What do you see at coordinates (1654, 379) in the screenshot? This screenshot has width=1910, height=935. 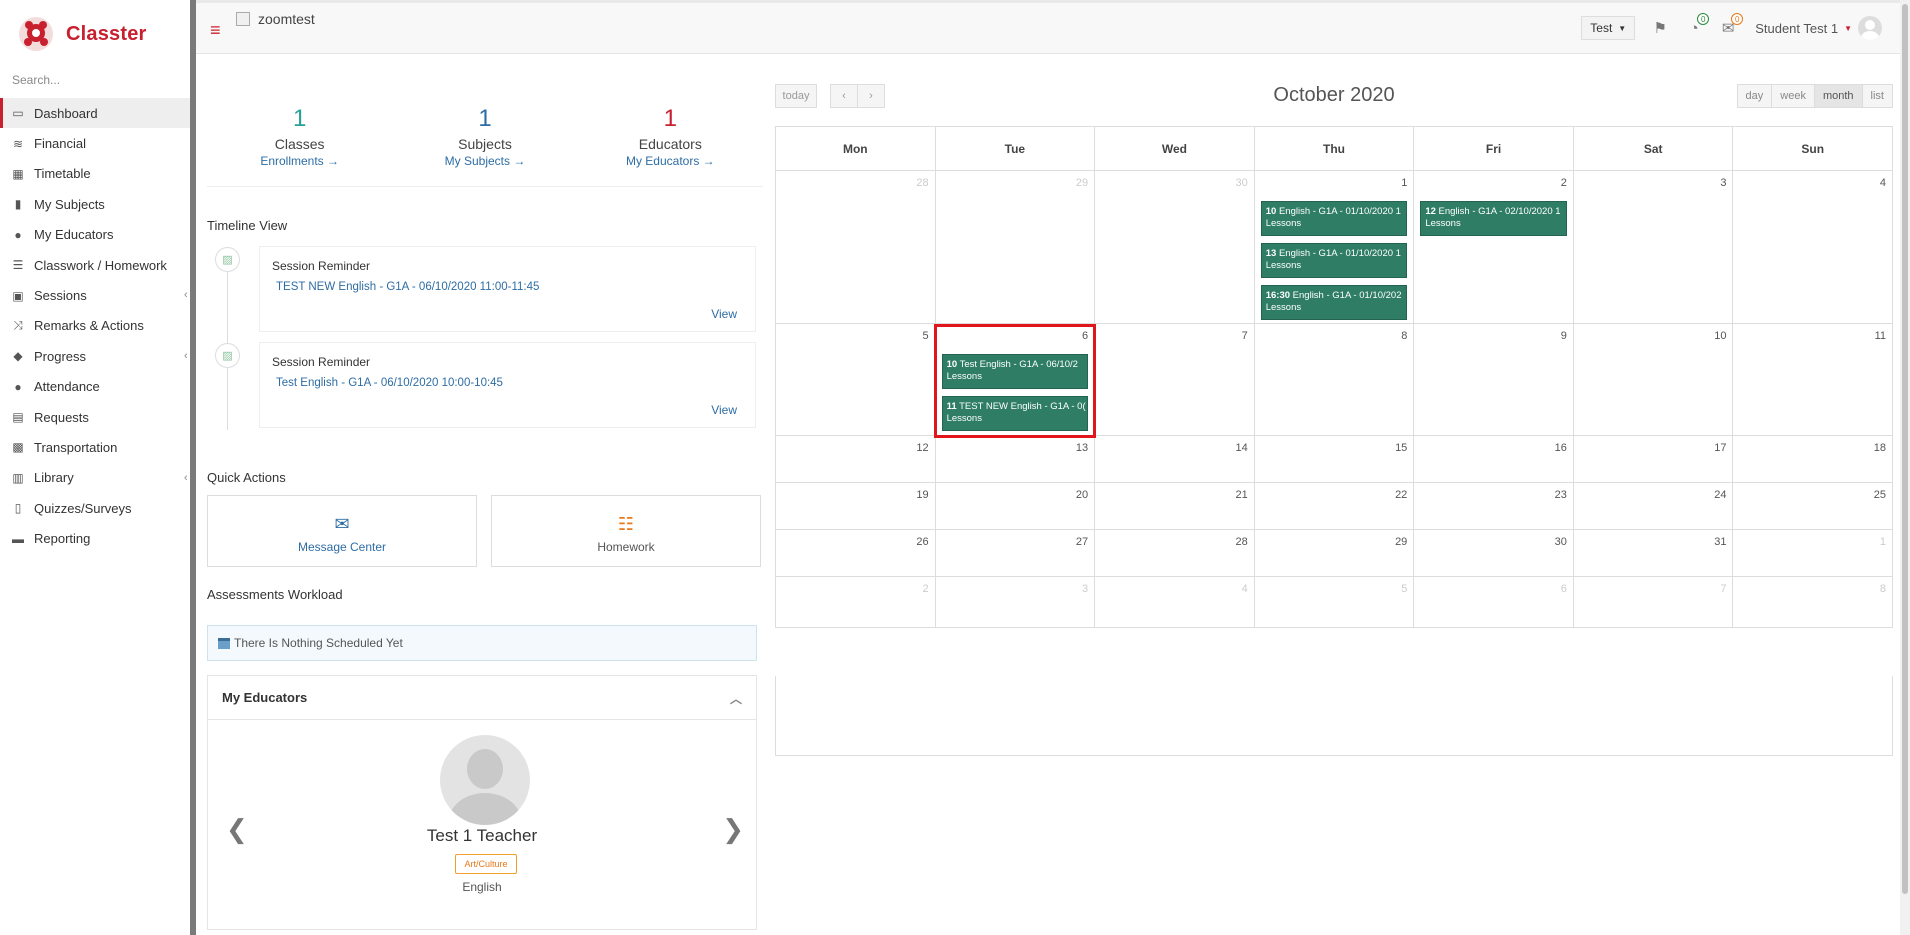 I see `calendar-day: 10` at bounding box center [1654, 379].